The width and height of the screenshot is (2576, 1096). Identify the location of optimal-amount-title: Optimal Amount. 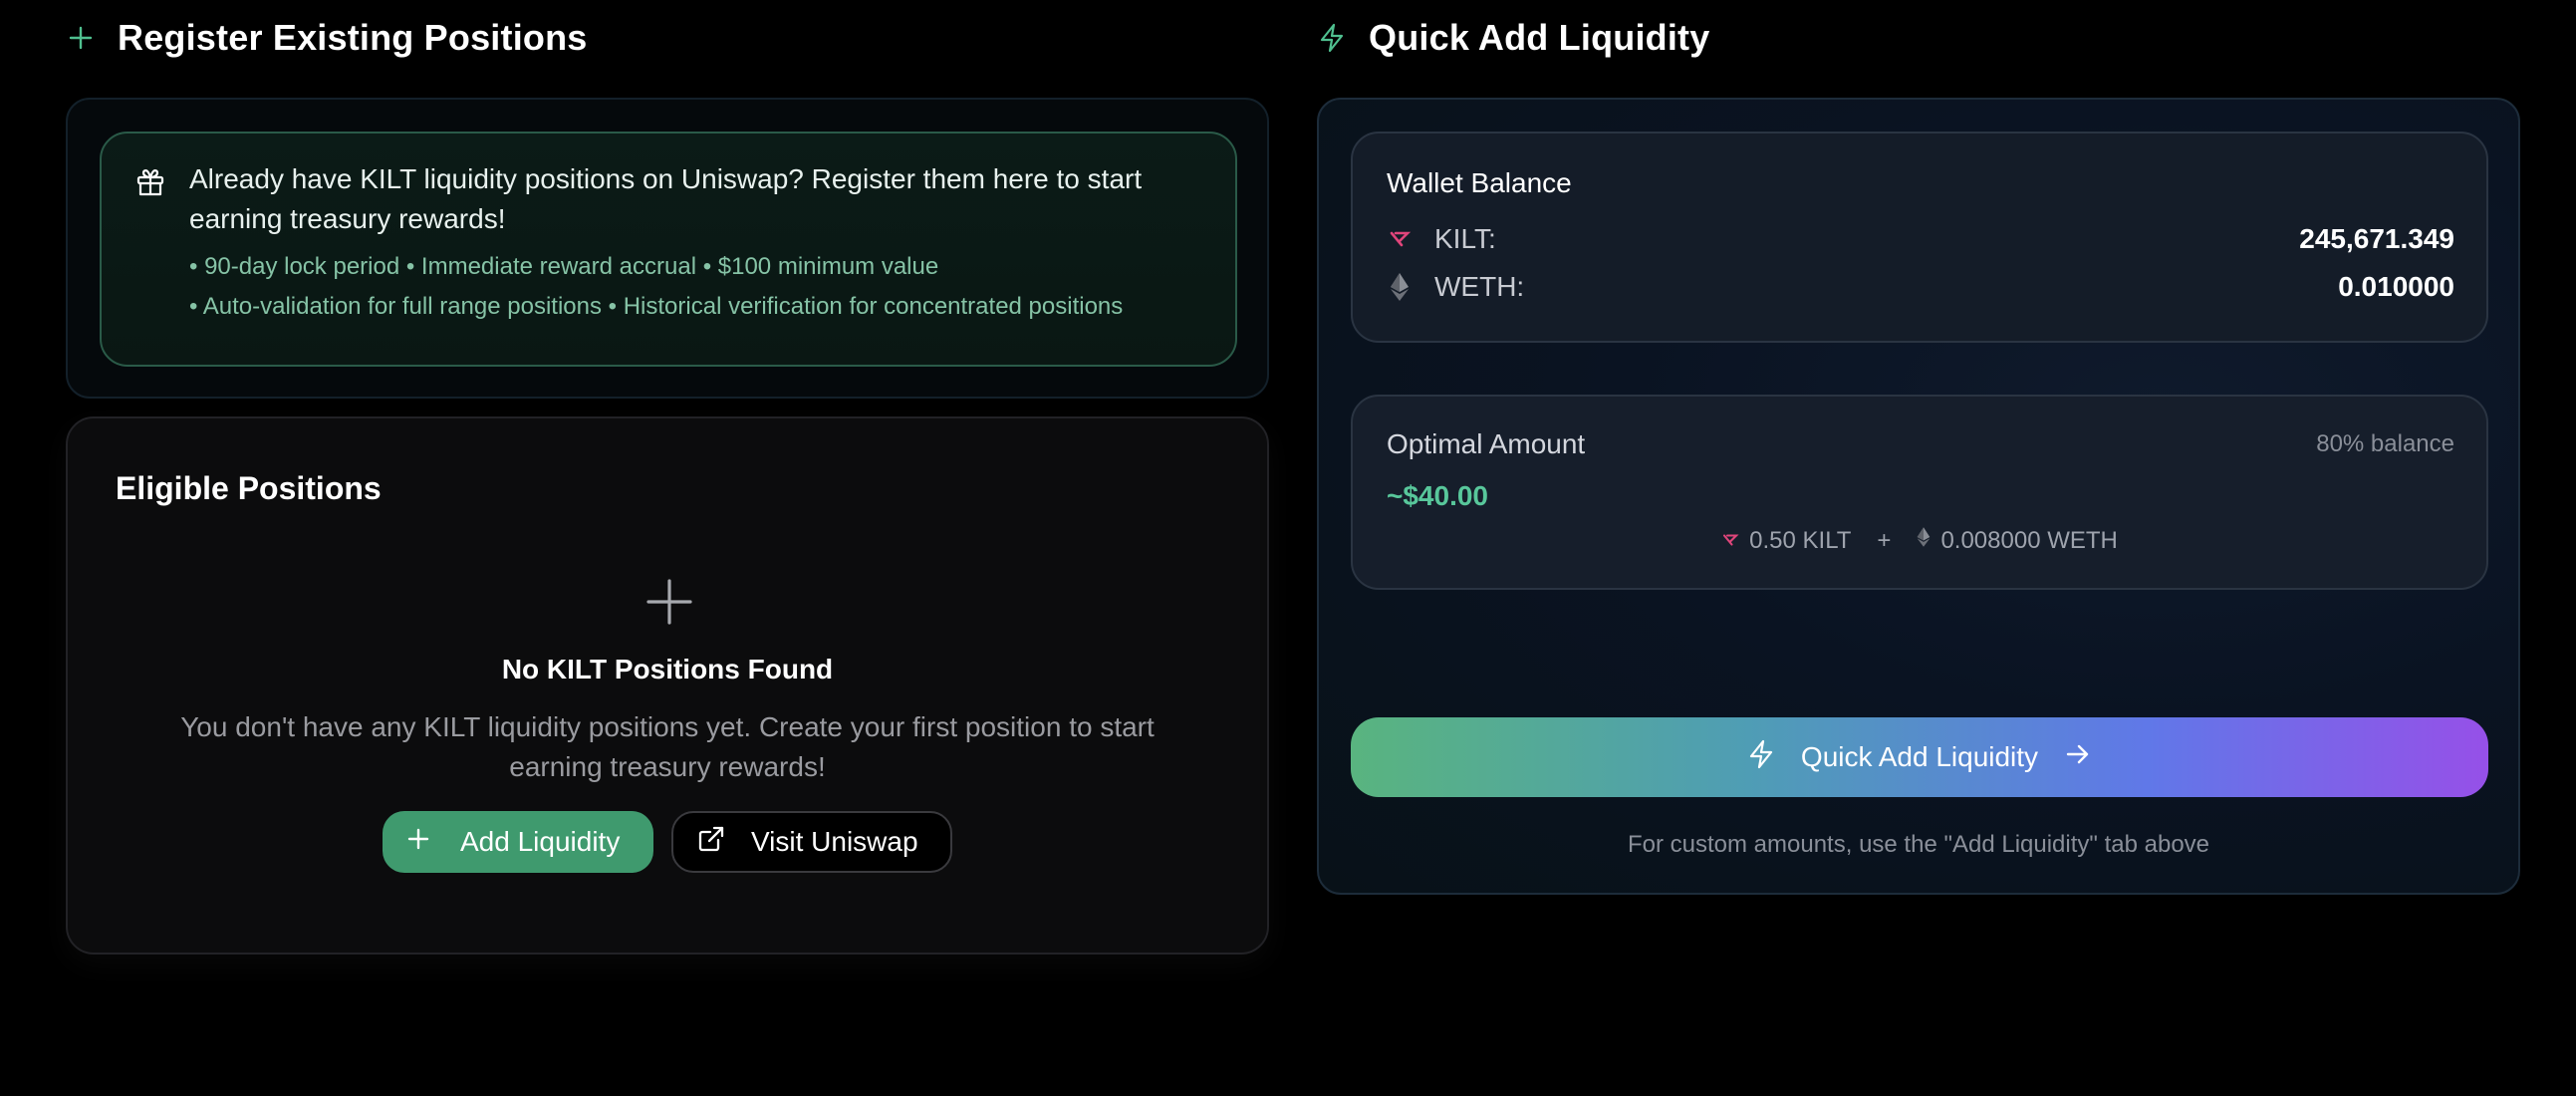
(1486, 443).